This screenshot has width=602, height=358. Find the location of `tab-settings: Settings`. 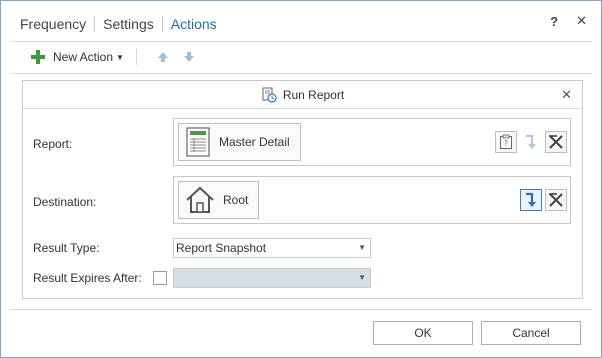

tab-settings: Settings is located at coordinates (128, 24).